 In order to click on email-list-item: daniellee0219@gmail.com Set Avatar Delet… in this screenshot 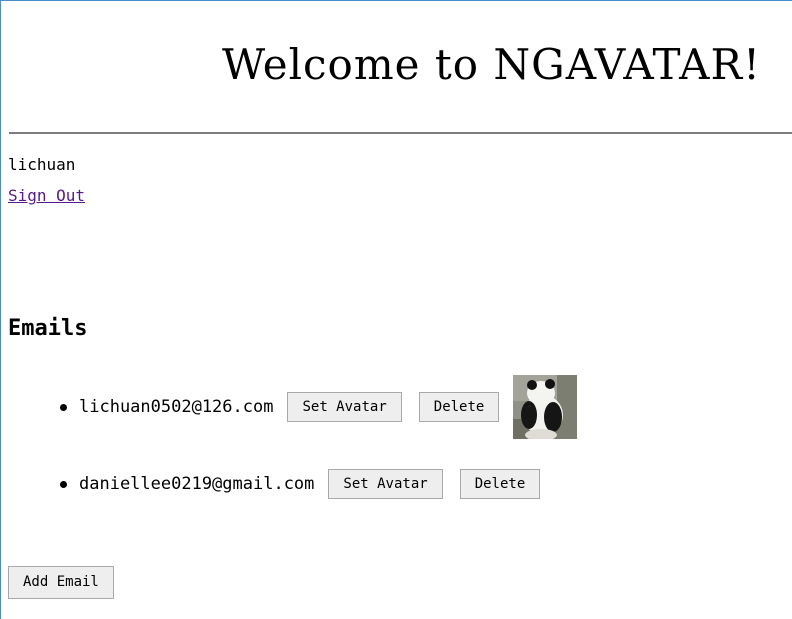, I will do `click(294, 484)`.